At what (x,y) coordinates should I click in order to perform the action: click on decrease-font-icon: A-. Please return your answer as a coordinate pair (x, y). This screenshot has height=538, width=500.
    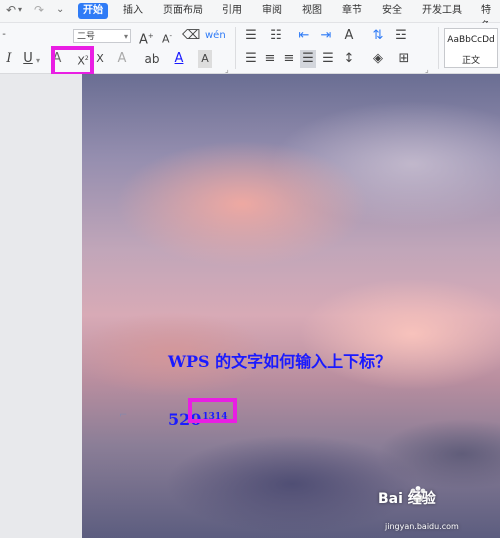
    Looking at the image, I should click on (167, 36).